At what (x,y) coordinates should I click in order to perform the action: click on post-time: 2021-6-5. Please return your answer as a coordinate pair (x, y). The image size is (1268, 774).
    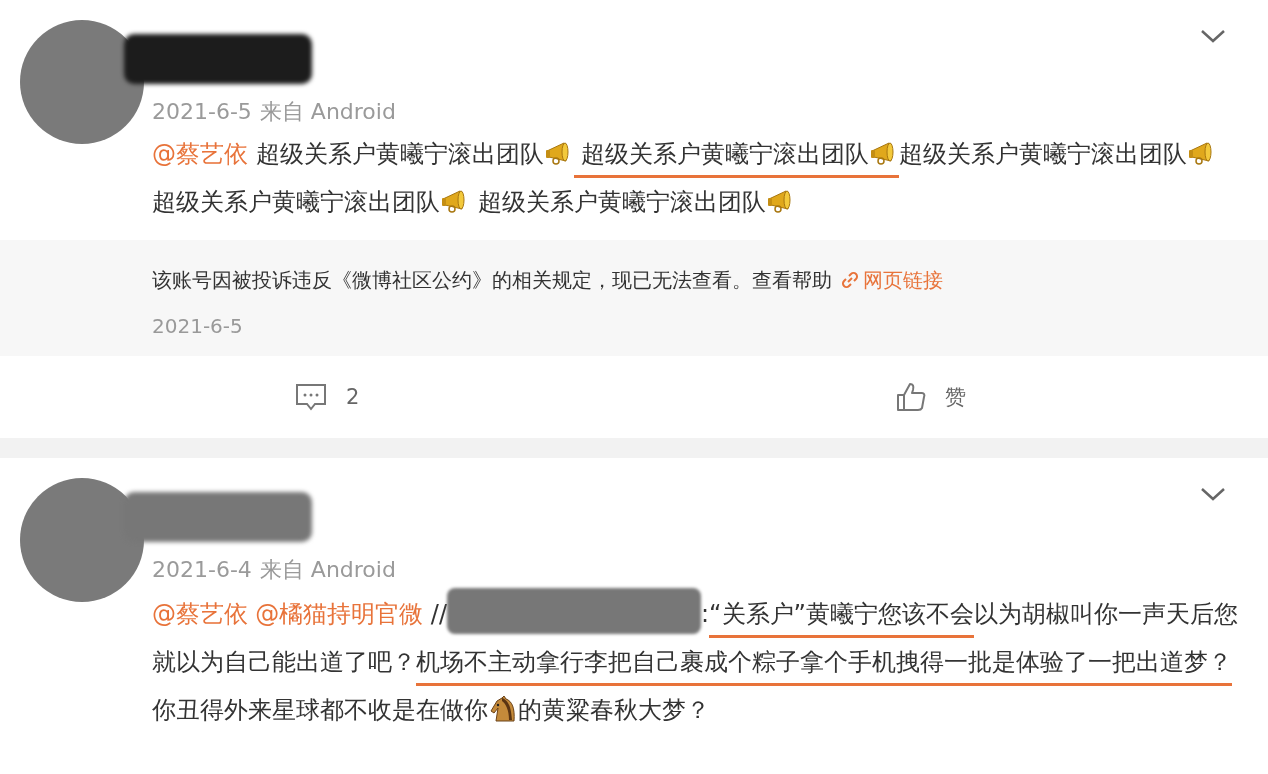
    Looking at the image, I should click on (202, 112).